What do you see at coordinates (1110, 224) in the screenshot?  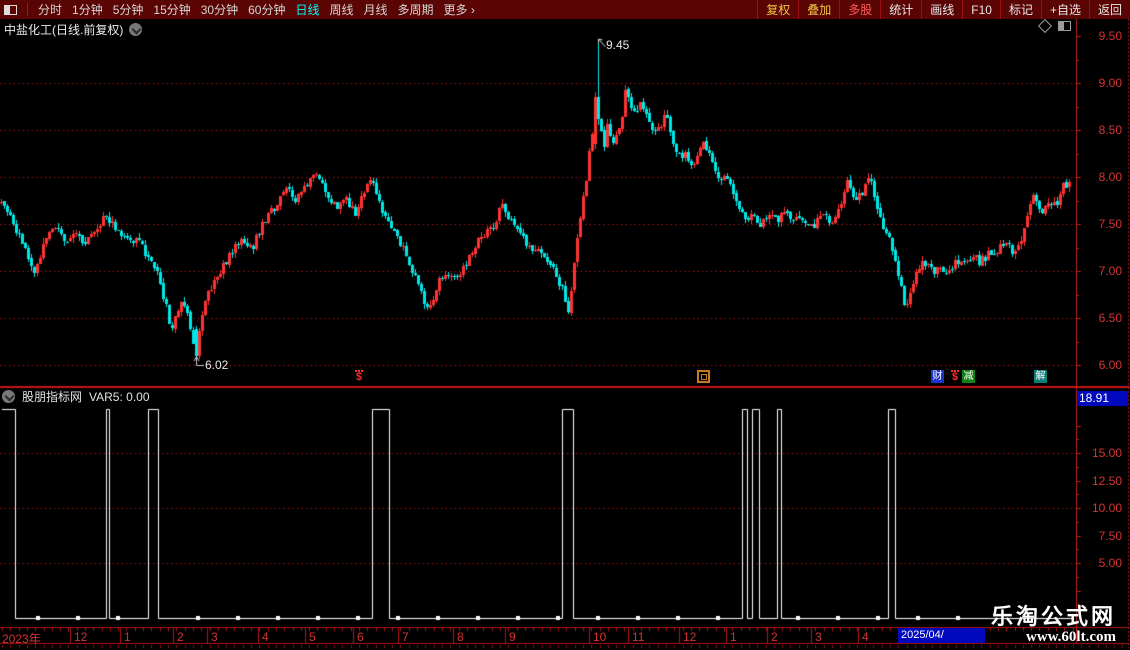 I see `main-axis-tick-7.50: 7.50` at bounding box center [1110, 224].